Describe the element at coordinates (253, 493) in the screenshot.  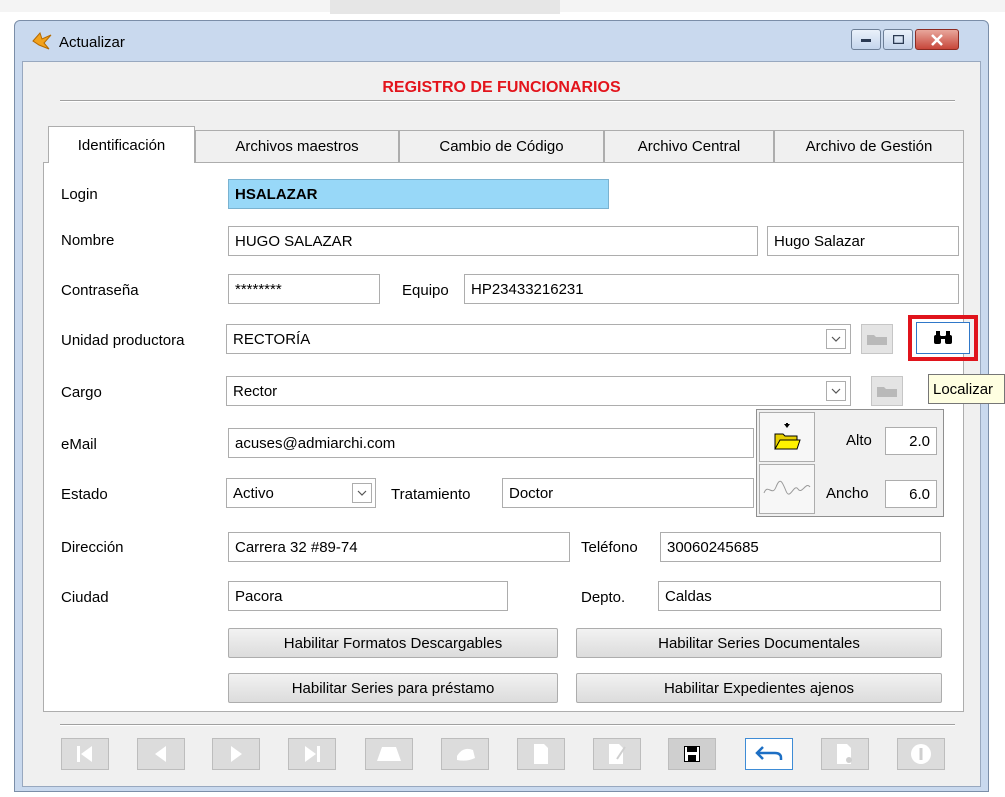
I see `estado-value: Activo` at that location.